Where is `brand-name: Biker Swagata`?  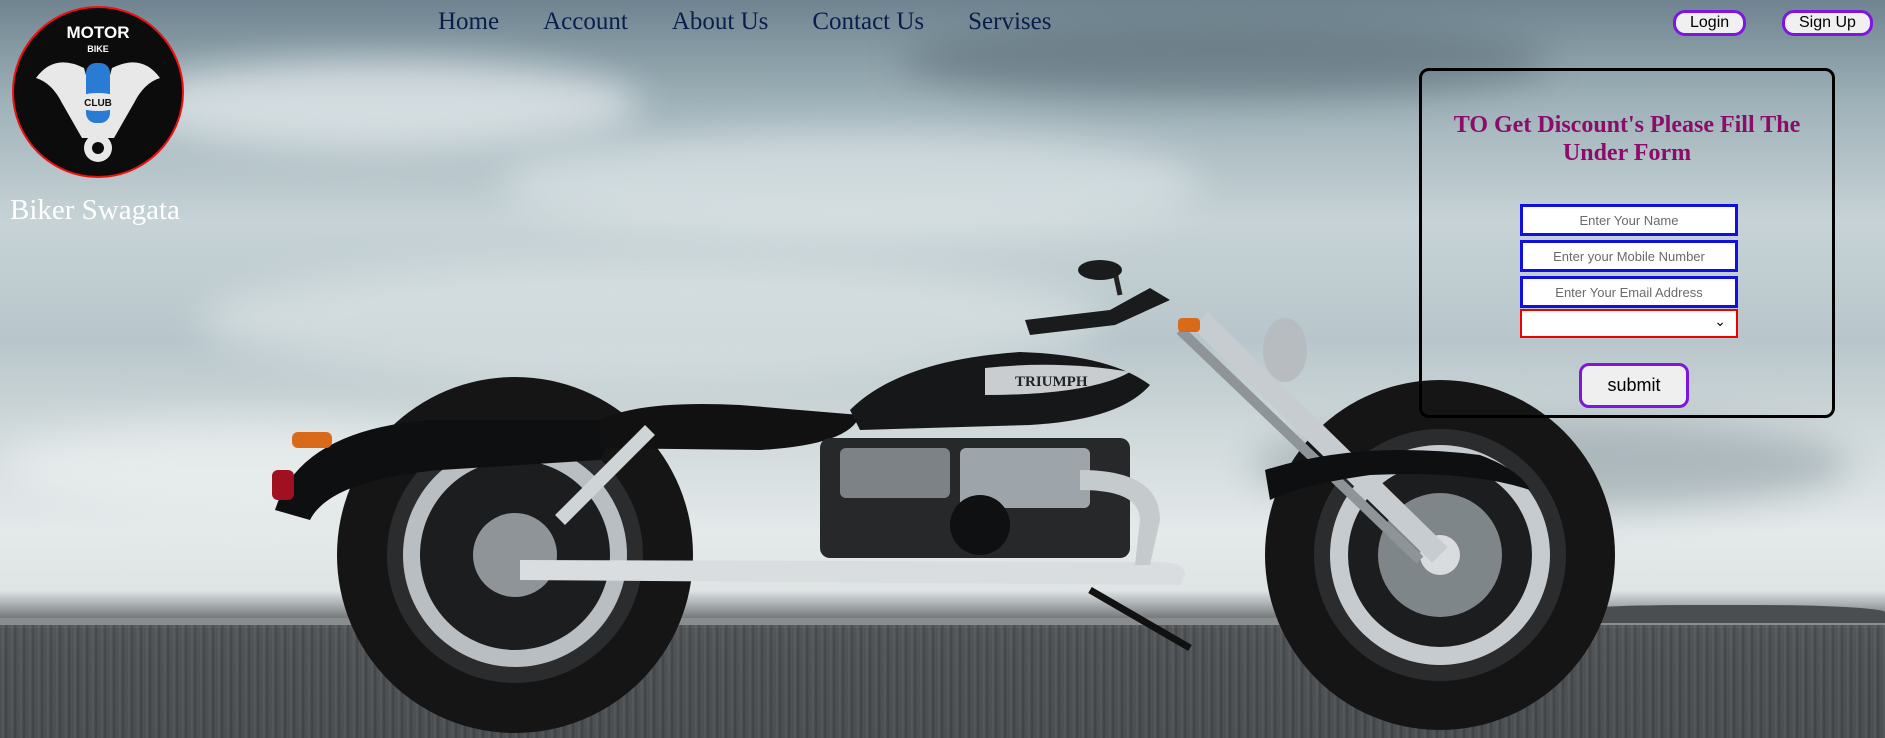 brand-name: Biker Swagata is located at coordinates (95, 210).